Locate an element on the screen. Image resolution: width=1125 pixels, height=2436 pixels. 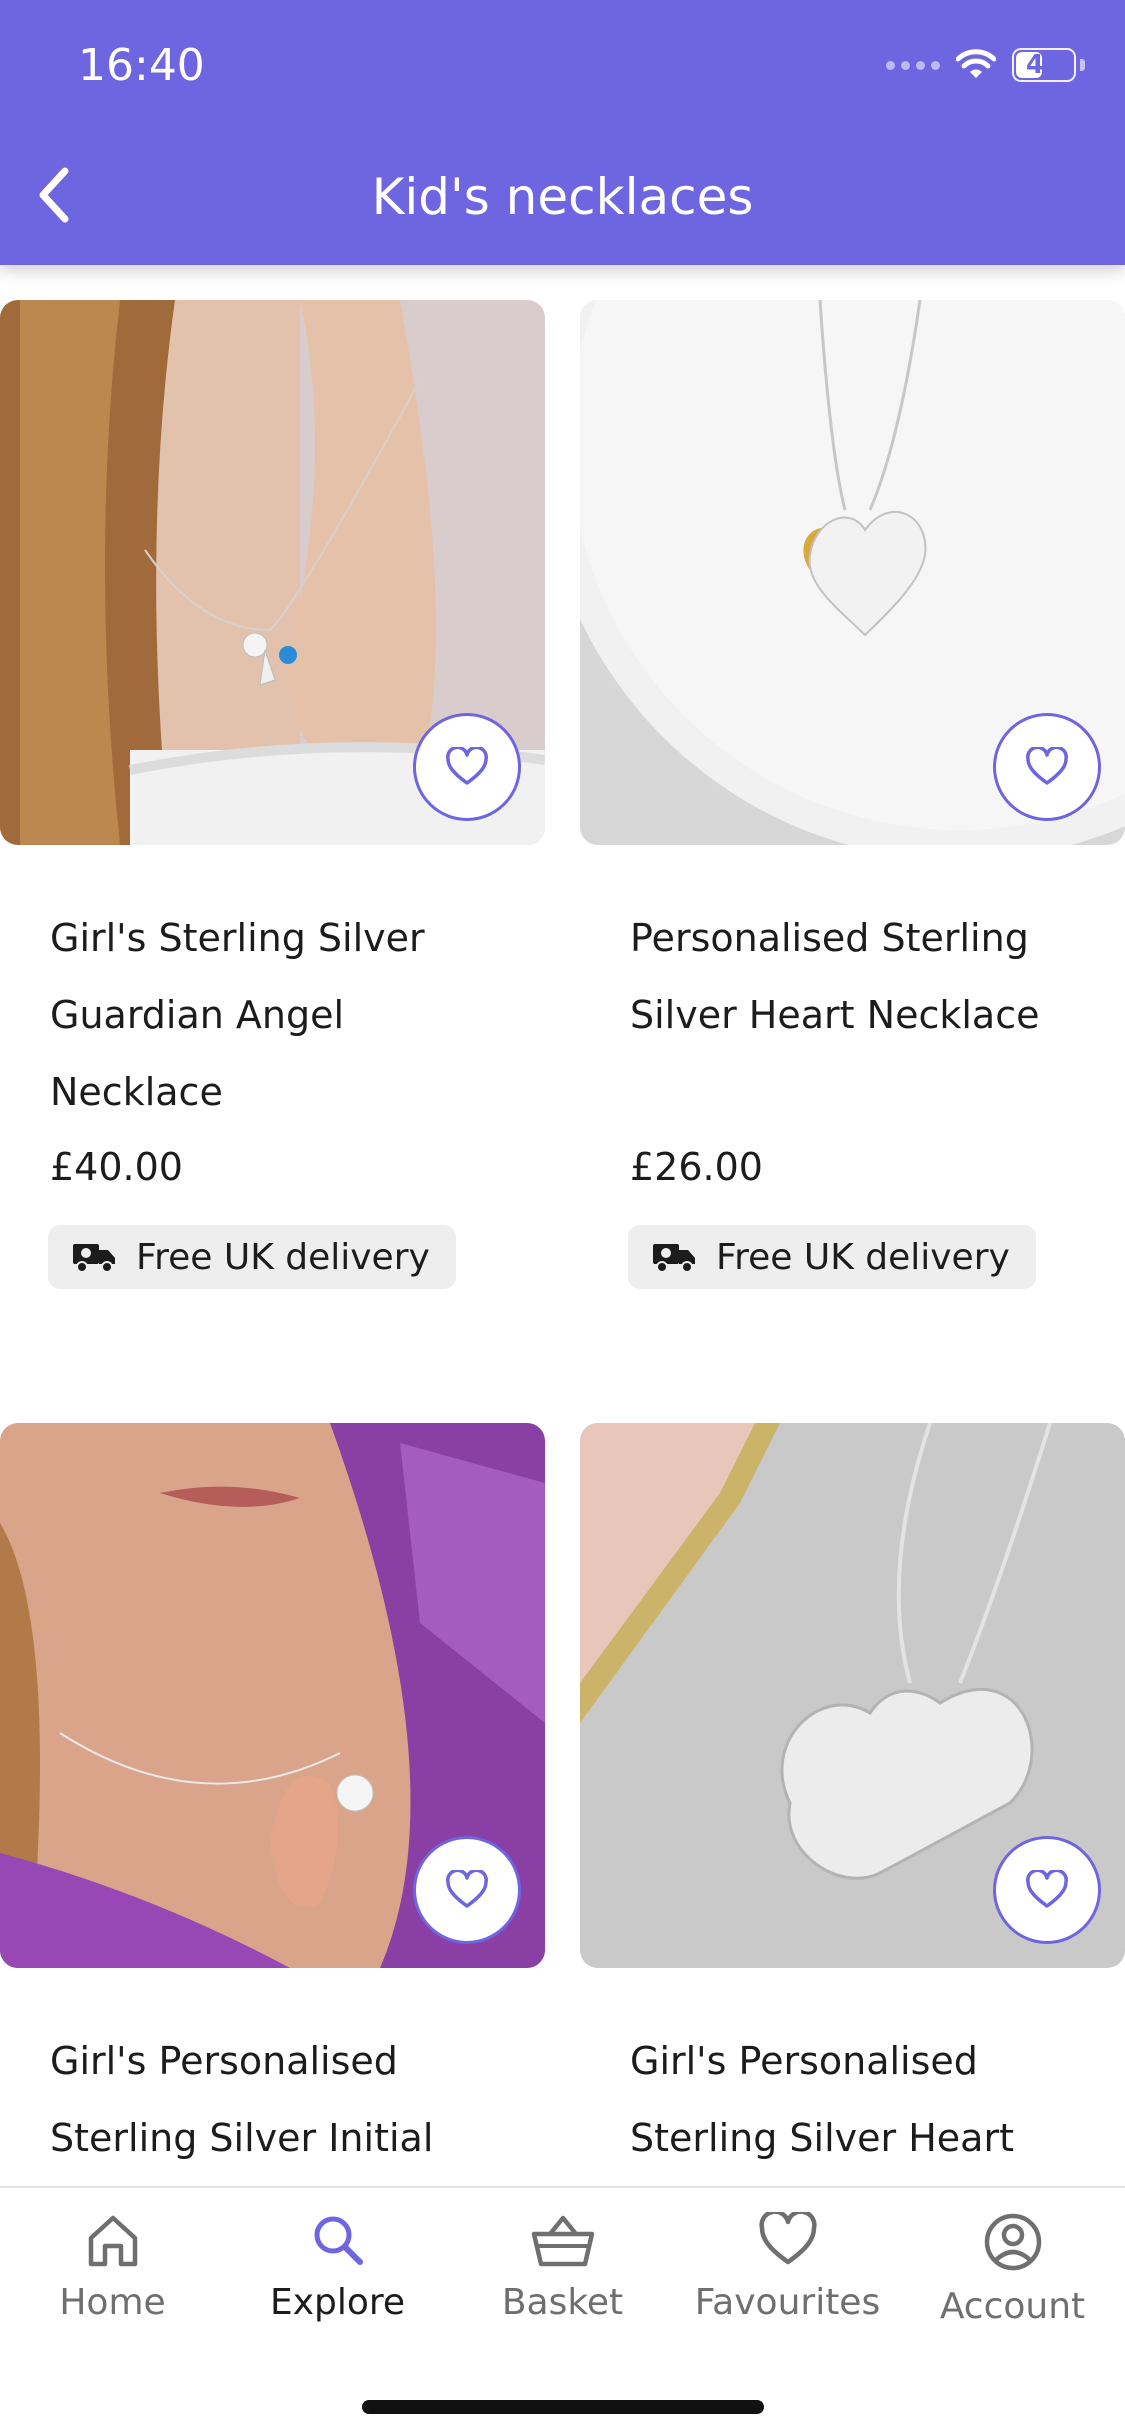
status-time: 16:40 is located at coordinates (141, 65).